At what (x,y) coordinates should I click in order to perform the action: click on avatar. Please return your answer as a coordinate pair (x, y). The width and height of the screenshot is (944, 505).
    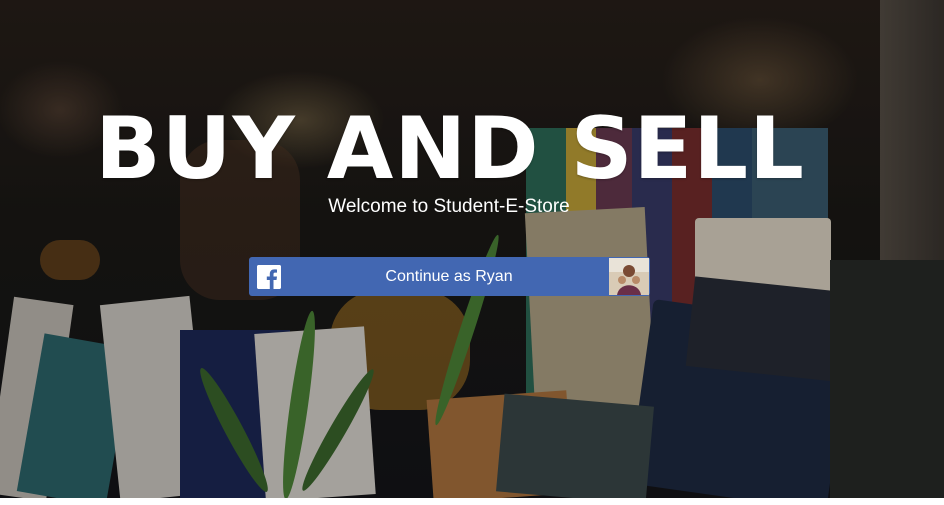
    Looking at the image, I should click on (629, 276).